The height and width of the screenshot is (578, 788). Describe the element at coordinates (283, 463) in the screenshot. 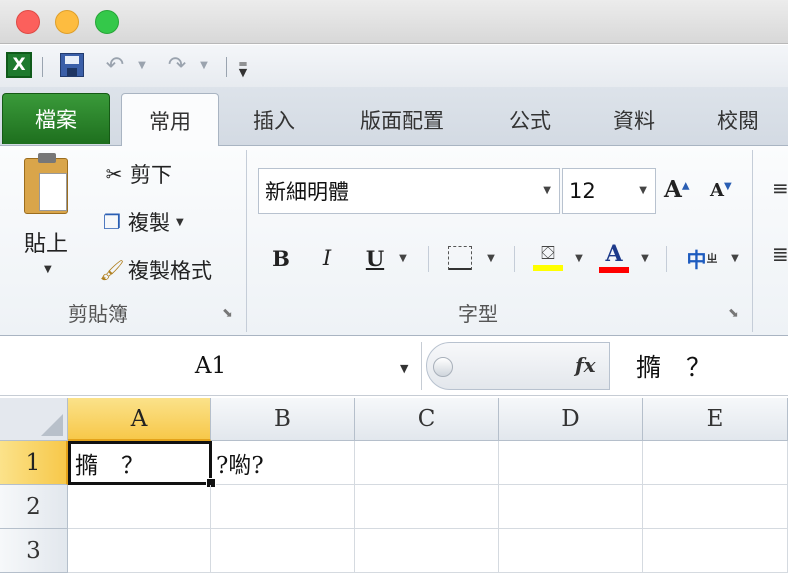

I see `cell-b1: ?喲?` at that location.